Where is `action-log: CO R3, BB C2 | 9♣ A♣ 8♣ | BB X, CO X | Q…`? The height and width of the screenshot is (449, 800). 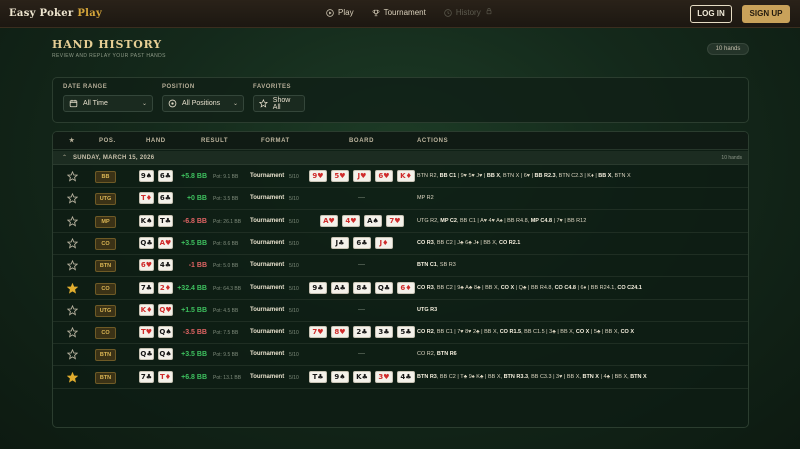
action-log: CO R3, BB C2 | 9♣ A♣ 8♣ | BB X, CO X | Q… is located at coordinates (529, 287).